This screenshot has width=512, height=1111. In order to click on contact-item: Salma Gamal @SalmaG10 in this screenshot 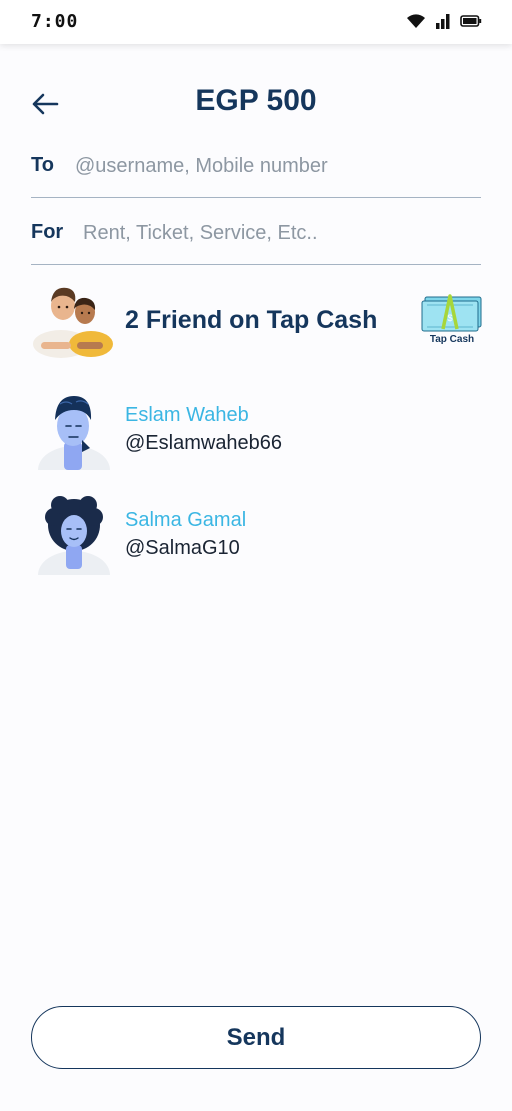, I will do `click(258, 536)`.